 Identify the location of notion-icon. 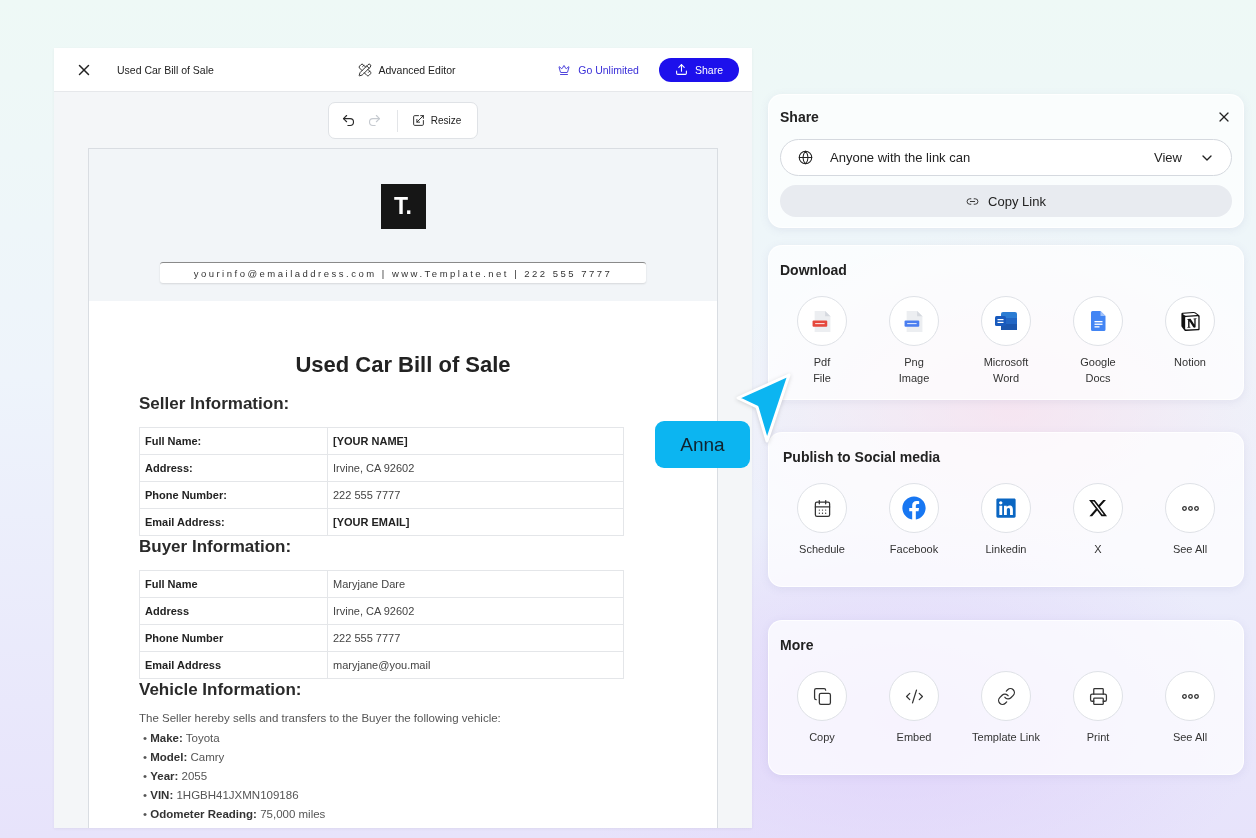
(1190, 321).